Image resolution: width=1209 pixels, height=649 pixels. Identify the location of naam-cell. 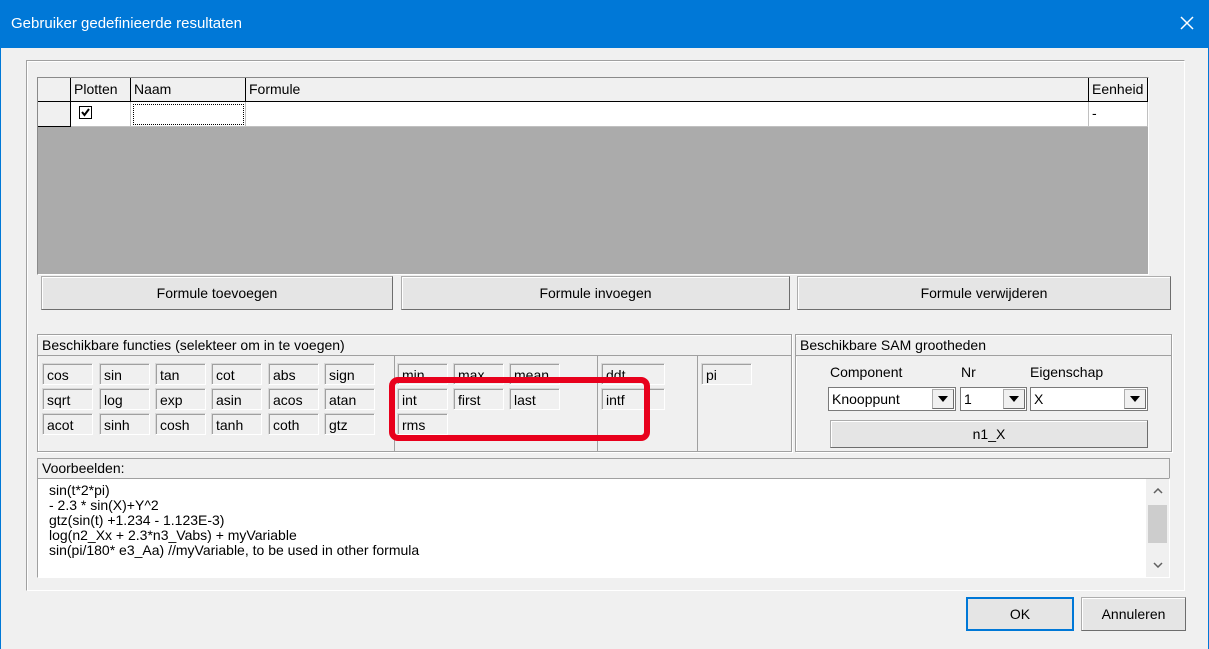
(188, 114).